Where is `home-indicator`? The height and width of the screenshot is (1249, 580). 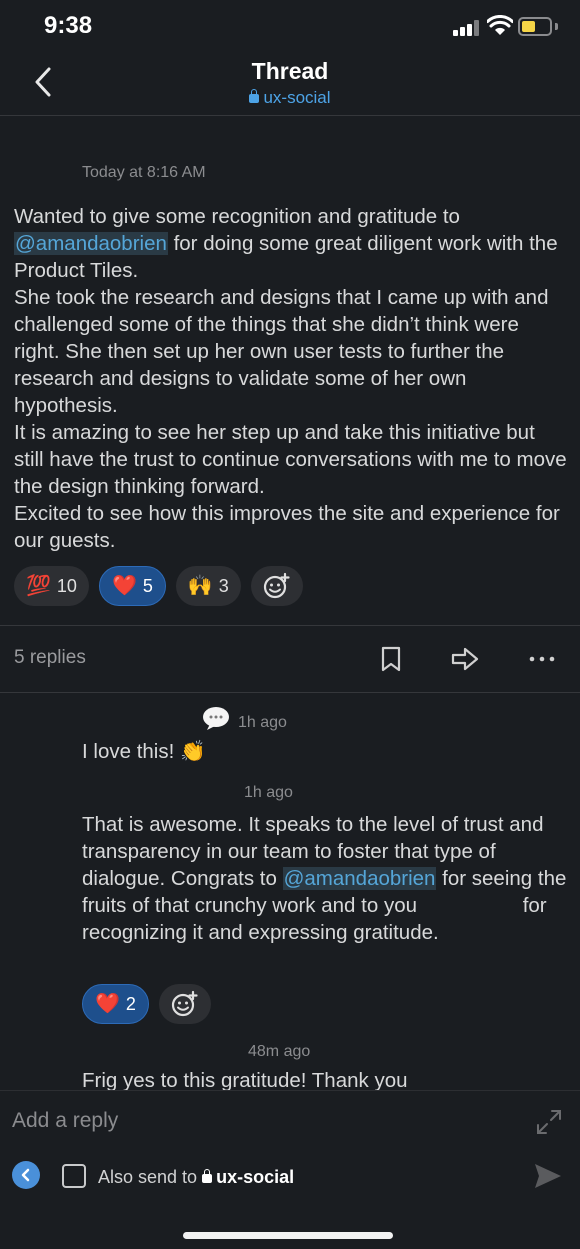 home-indicator is located at coordinates (288, 1235).